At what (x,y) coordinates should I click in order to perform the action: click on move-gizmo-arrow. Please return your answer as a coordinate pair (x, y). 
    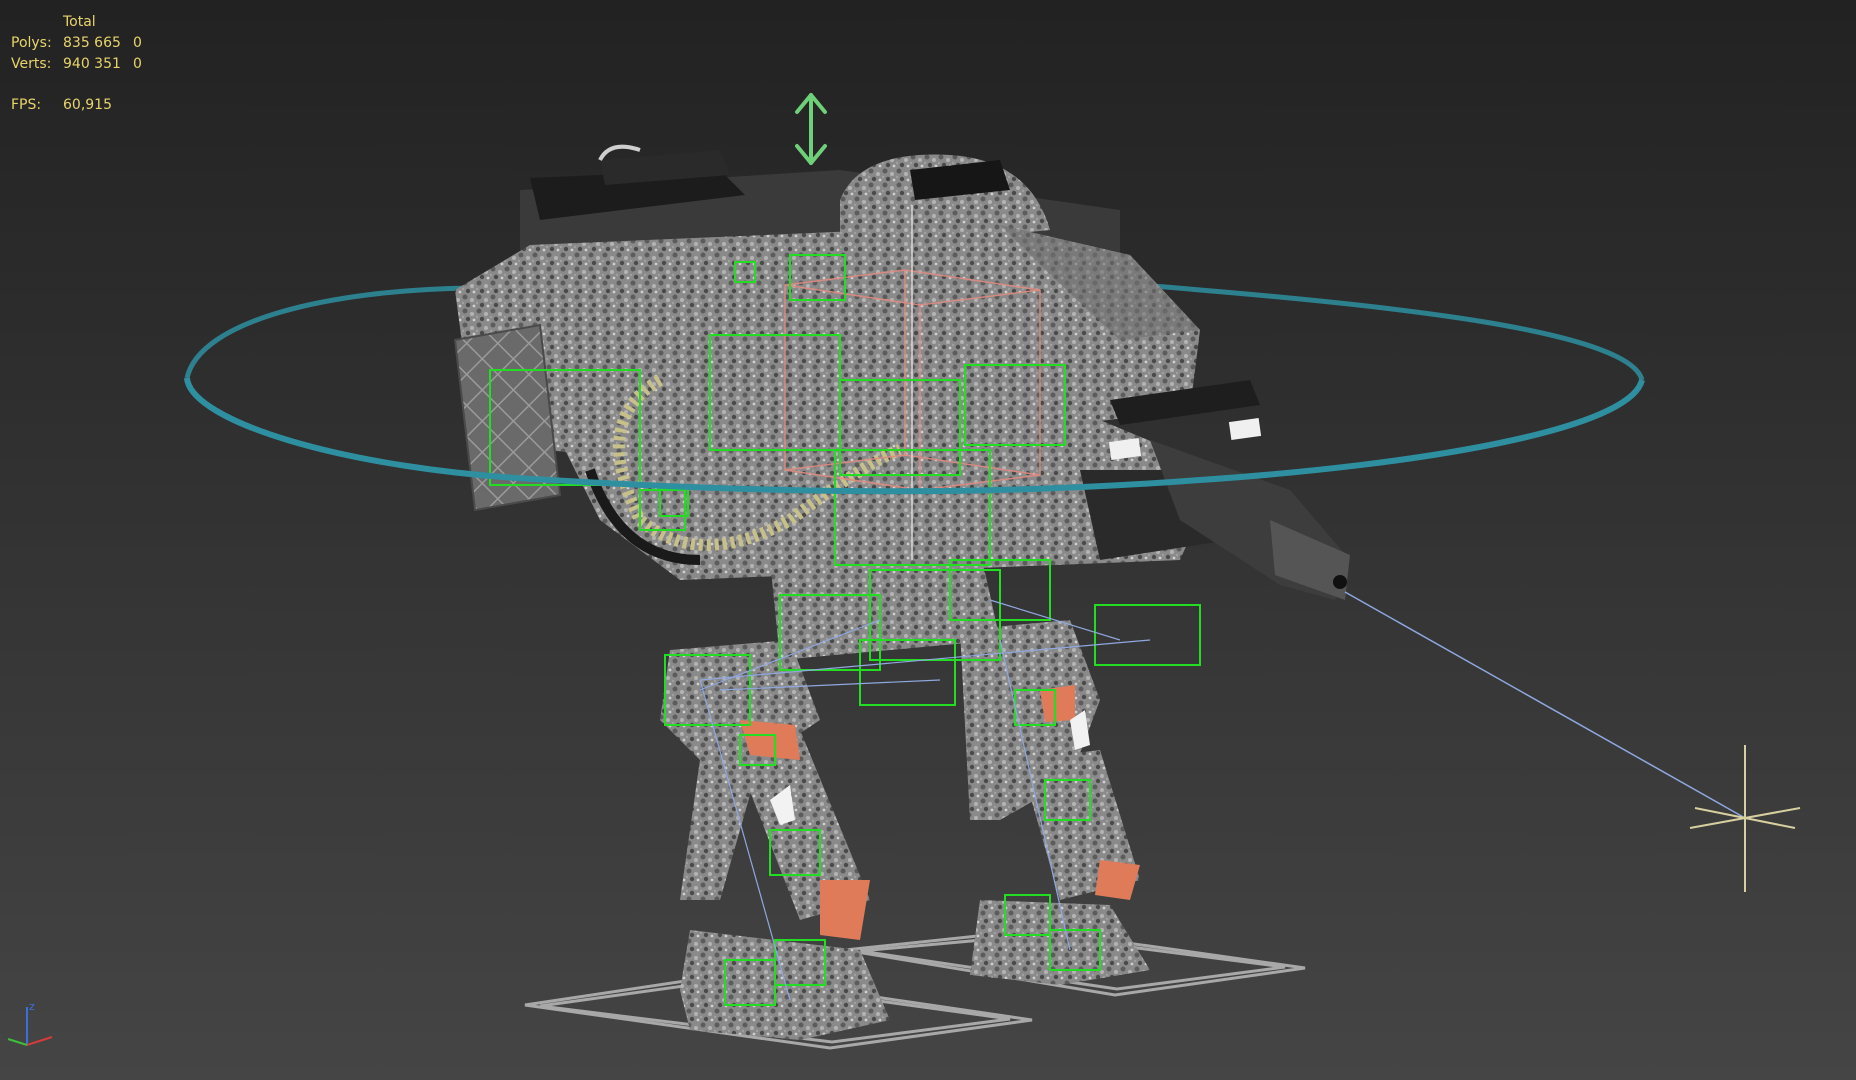
    Looking at the image, I should click on (811, 129).